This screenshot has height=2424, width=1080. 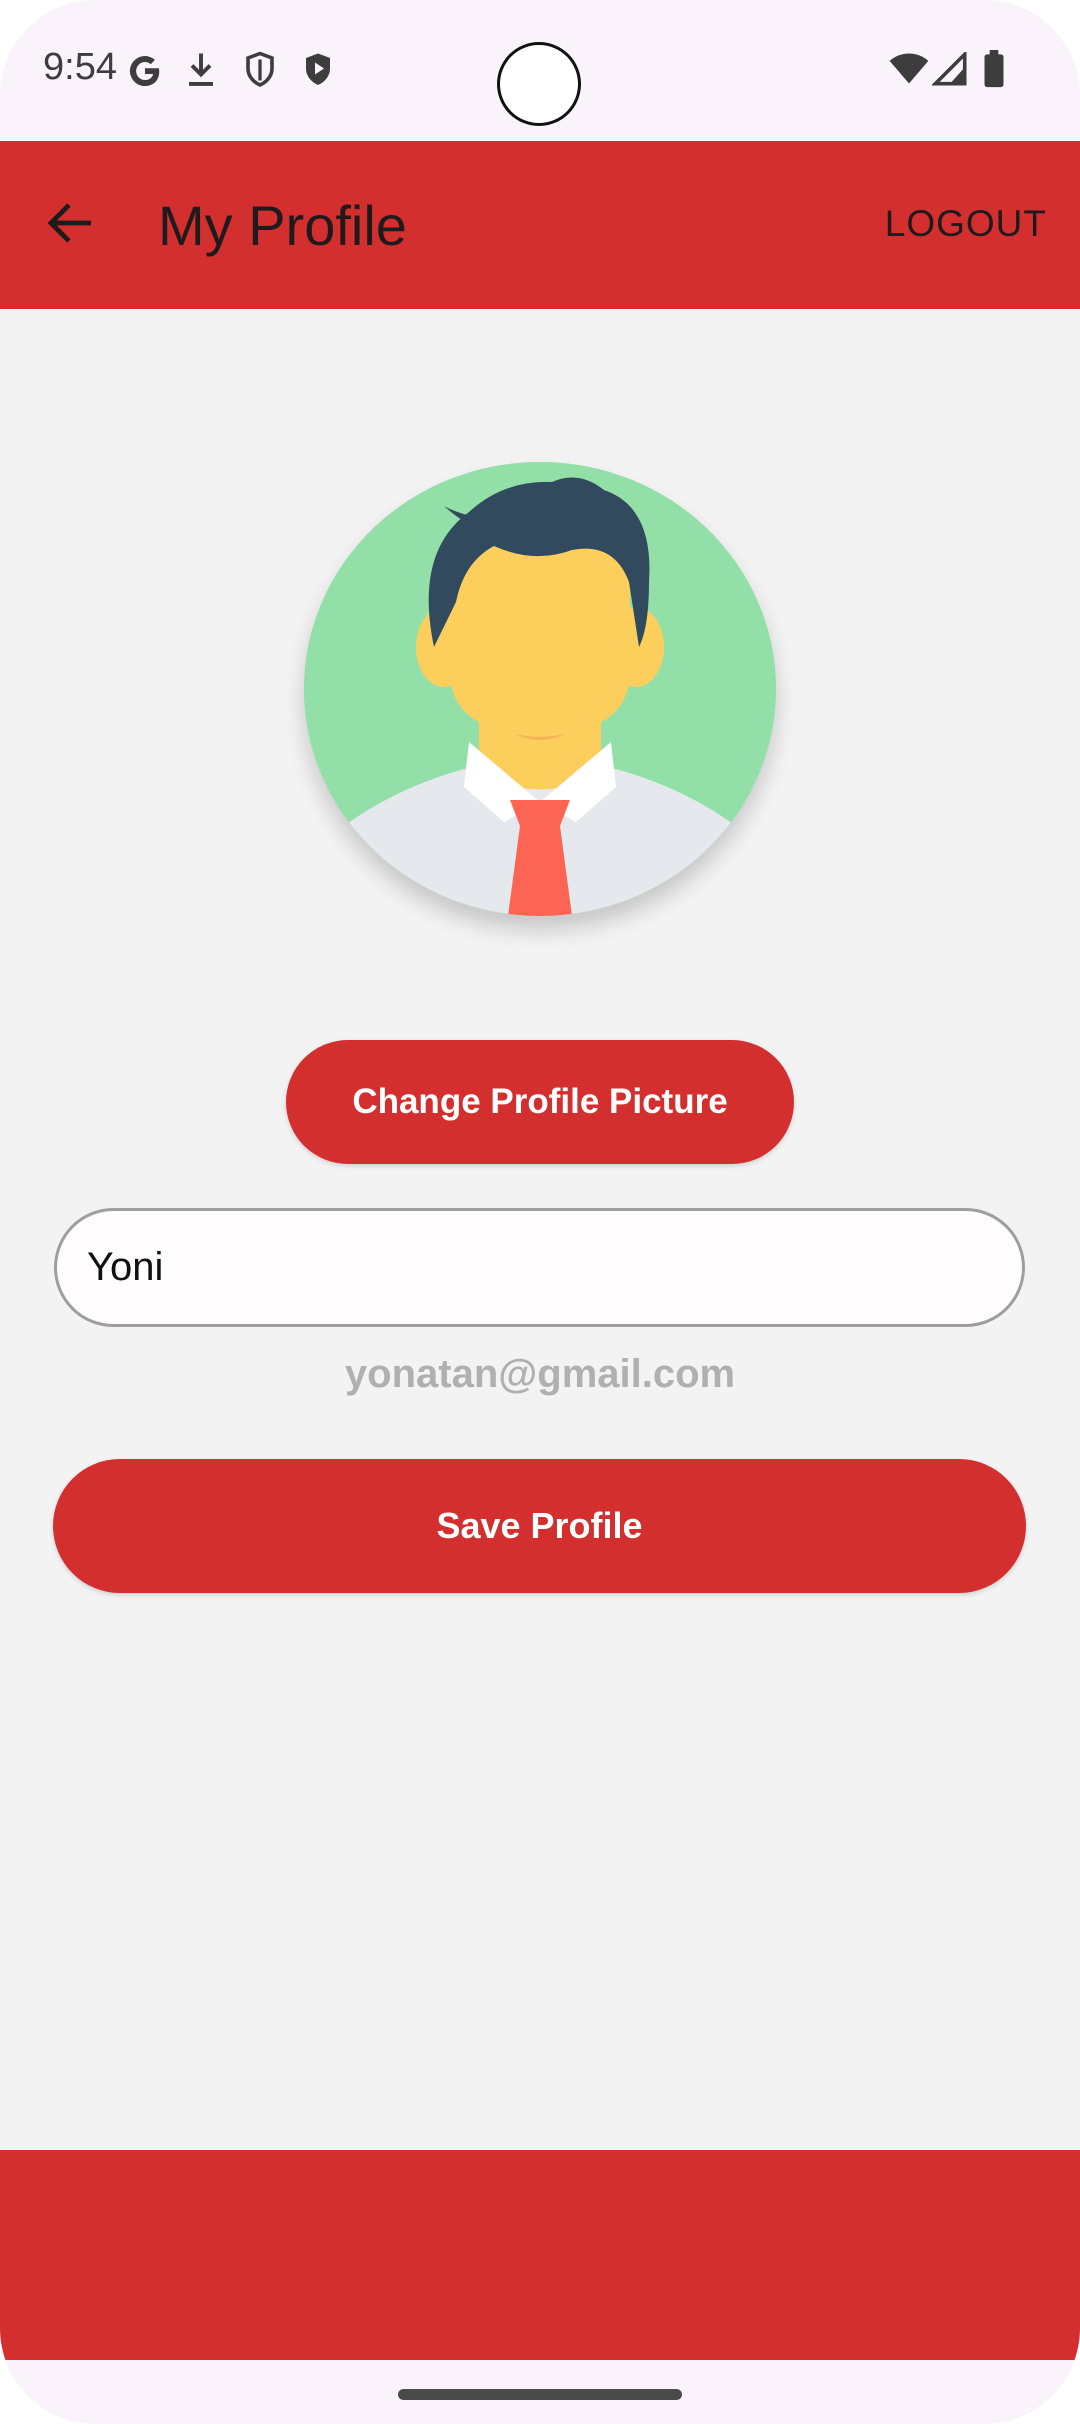 I want to click on battery-icon, so click(x=994, y=71).